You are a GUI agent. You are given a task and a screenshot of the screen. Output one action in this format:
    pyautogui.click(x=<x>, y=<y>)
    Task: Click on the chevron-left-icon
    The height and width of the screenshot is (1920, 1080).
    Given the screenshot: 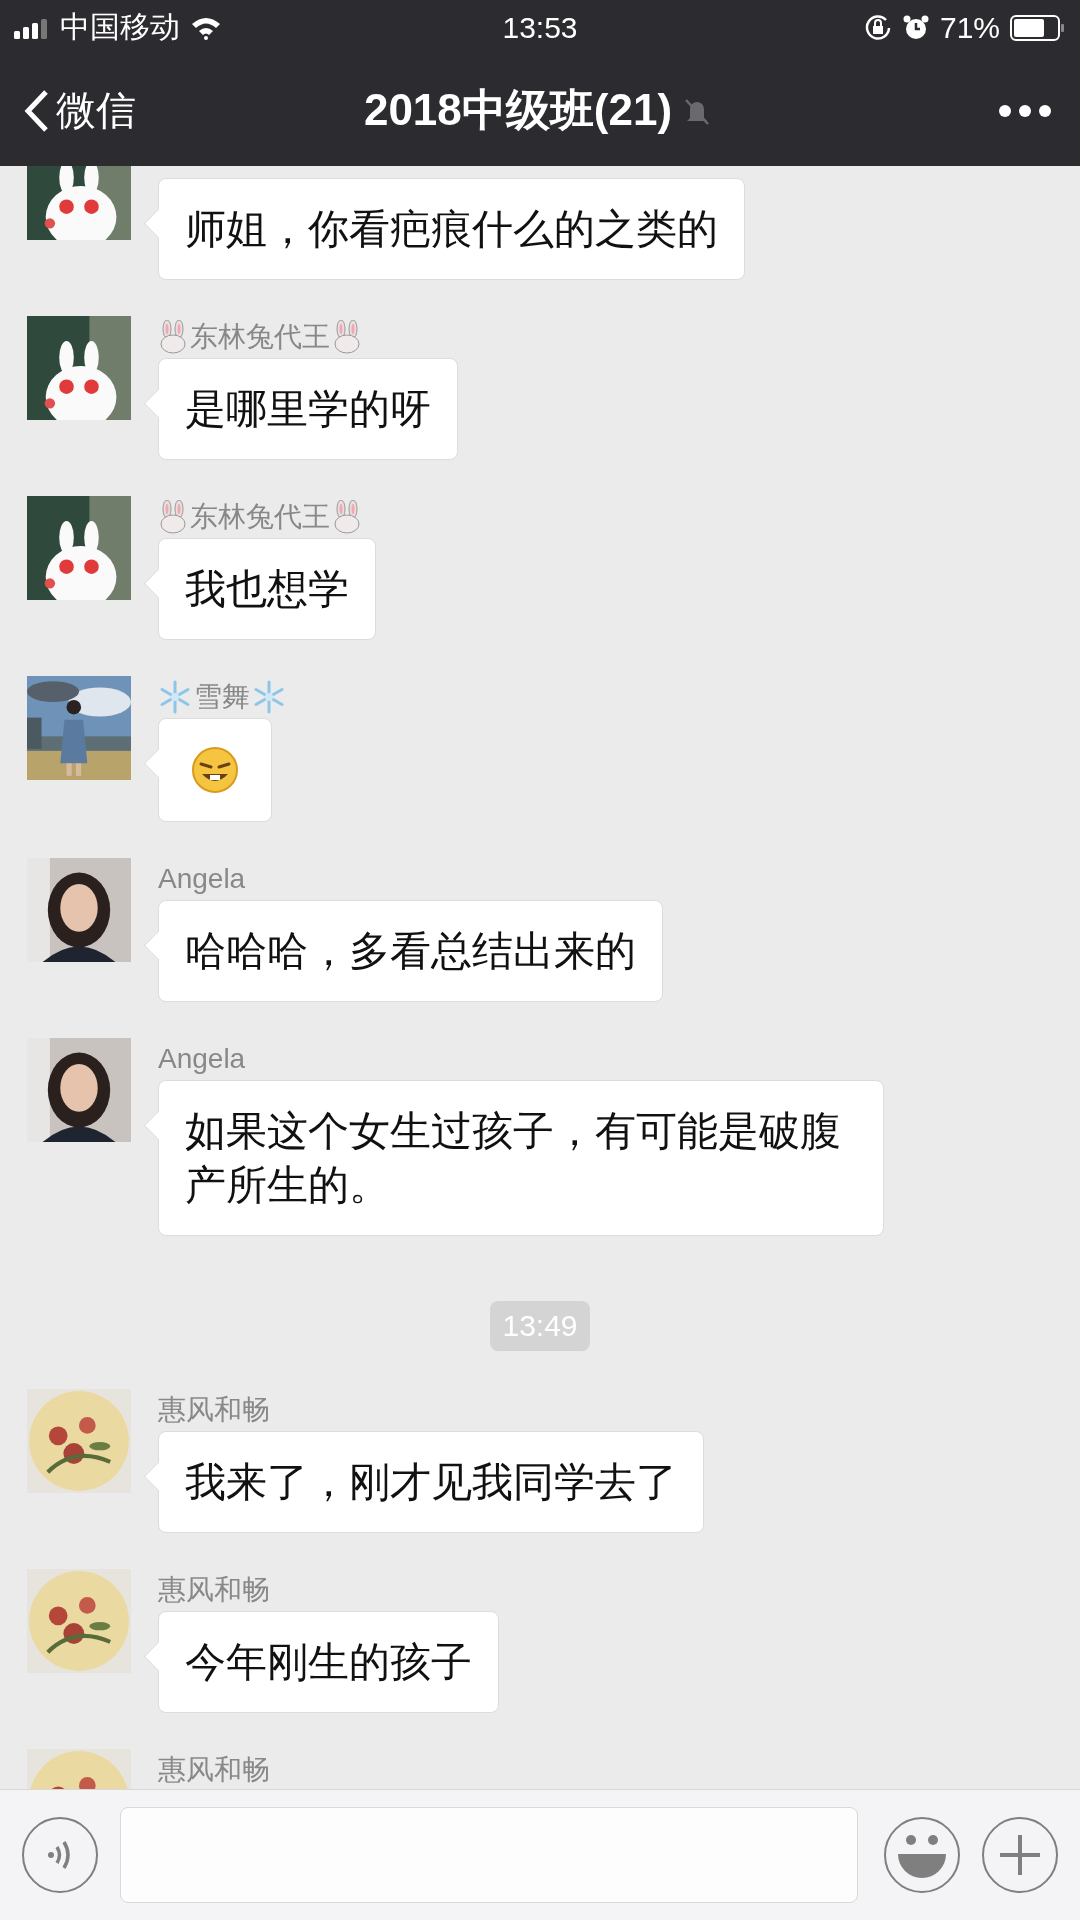 What is the action you would take?
    pyautogui.click(x=37, y=110)
    